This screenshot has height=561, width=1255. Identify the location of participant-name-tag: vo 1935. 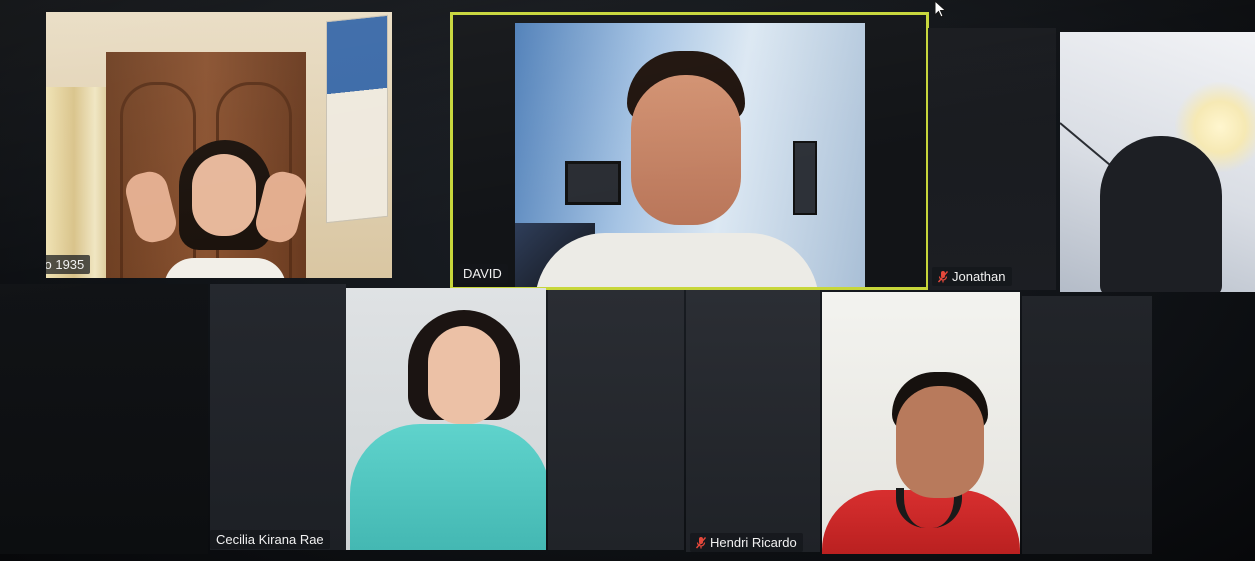
(68, 264).